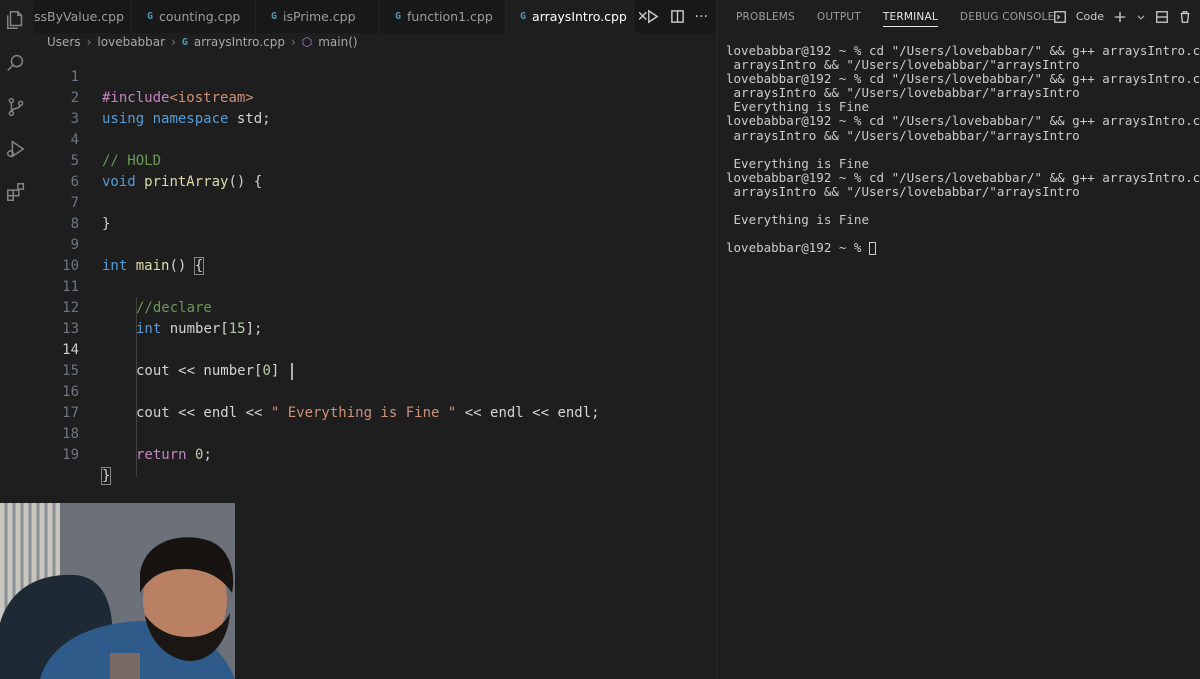 The height and width of the screenshot is (679, 1200). I want to click on more-icon: ···, so click(701, 17).